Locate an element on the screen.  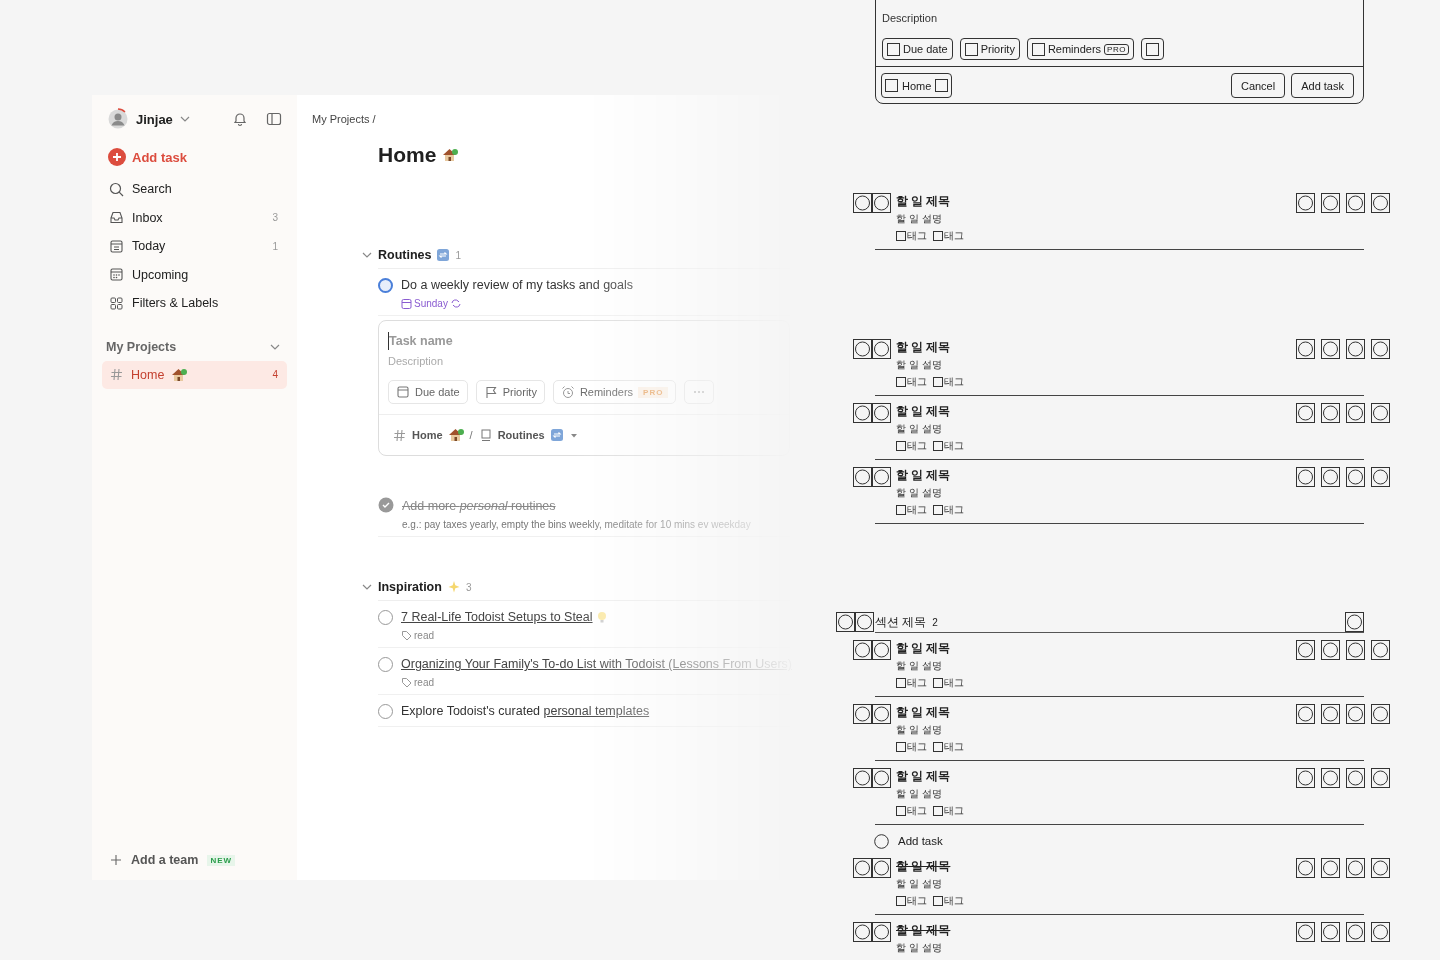
nav-item: Upcoming is located at coordinates (194, 274).